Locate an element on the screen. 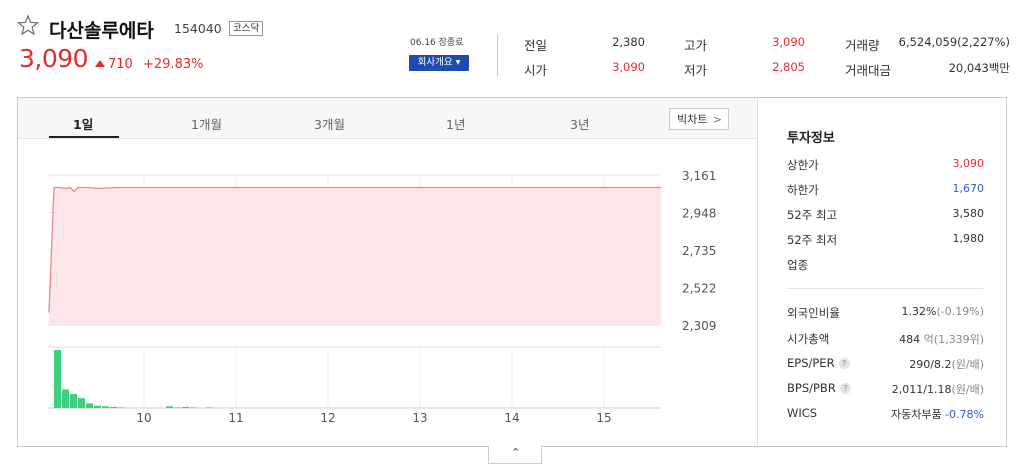  quote-label-volume: 거래량 is located at coordinates (862, 45).